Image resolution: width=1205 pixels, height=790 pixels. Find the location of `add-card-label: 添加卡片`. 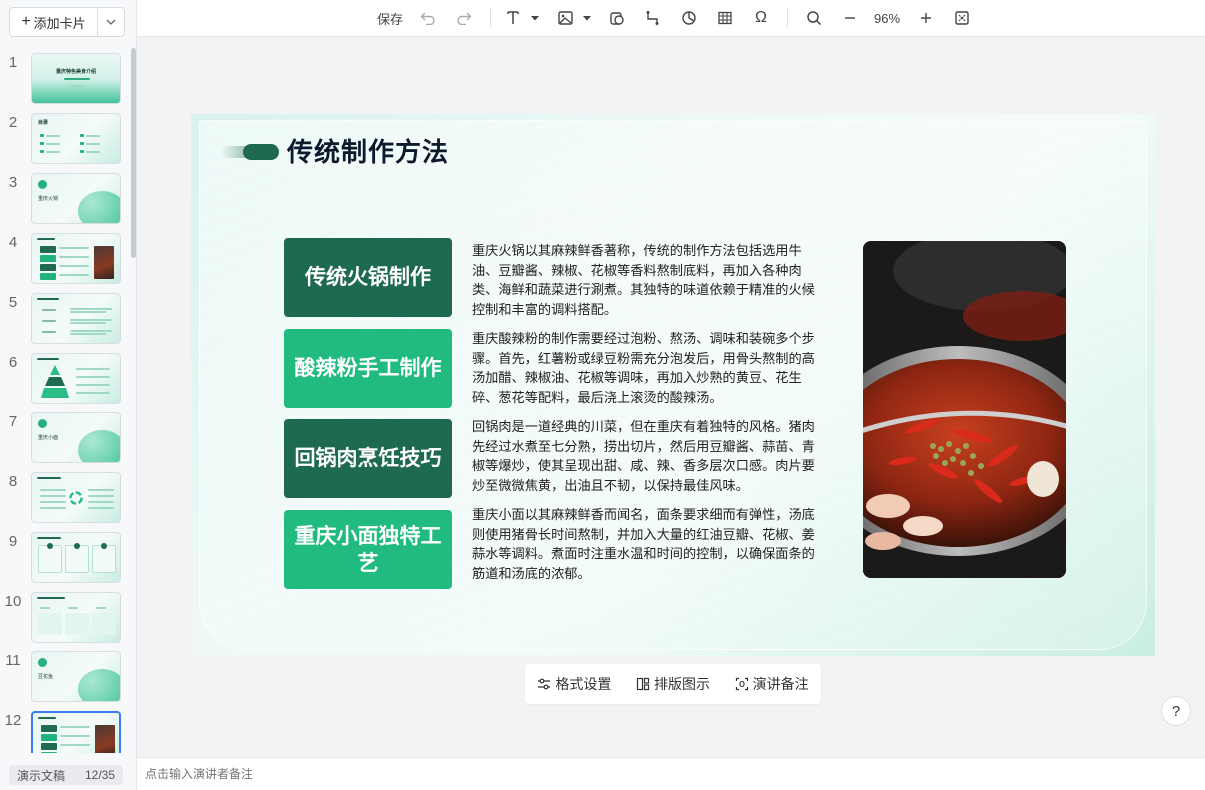

add-card-label: 添加卡片 is located at coordinates (59, 23).